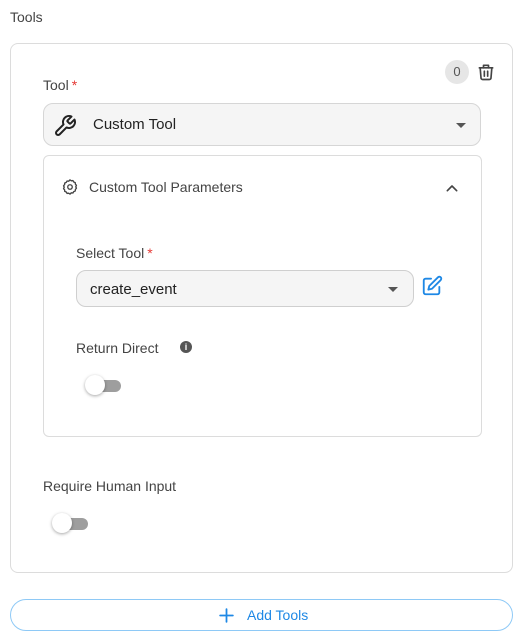  What do you see at coordinates (186, 347) in the screenshot?
I see `info-icon: i` at bounding box center [186, 347].